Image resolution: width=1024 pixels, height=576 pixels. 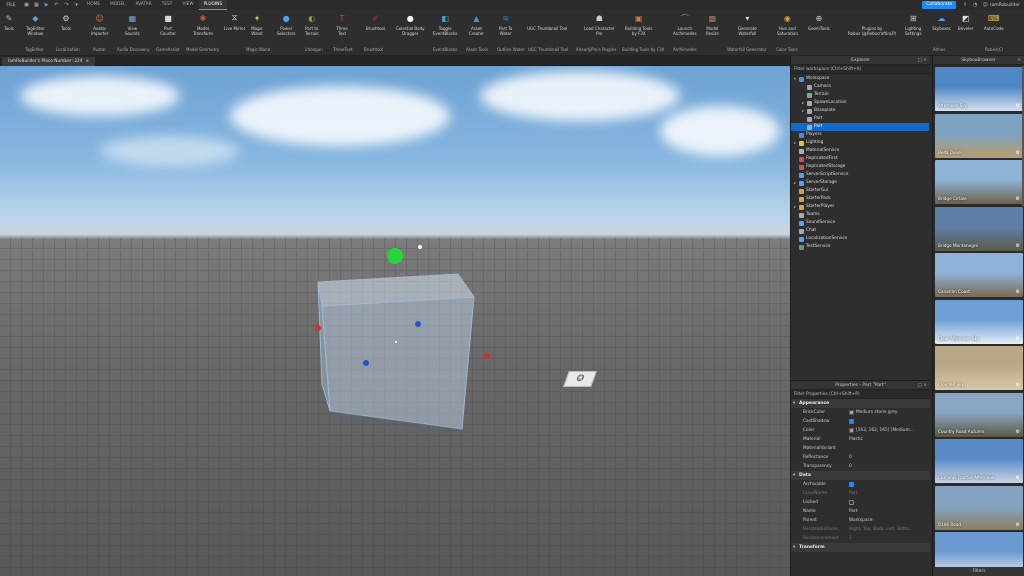 What do you see at coordinates (747, 24) in the screenshot?
I see `ribbon-tool-generate-waterfall: ▾ Generate Waterfall` at bounding box center [747, 24].